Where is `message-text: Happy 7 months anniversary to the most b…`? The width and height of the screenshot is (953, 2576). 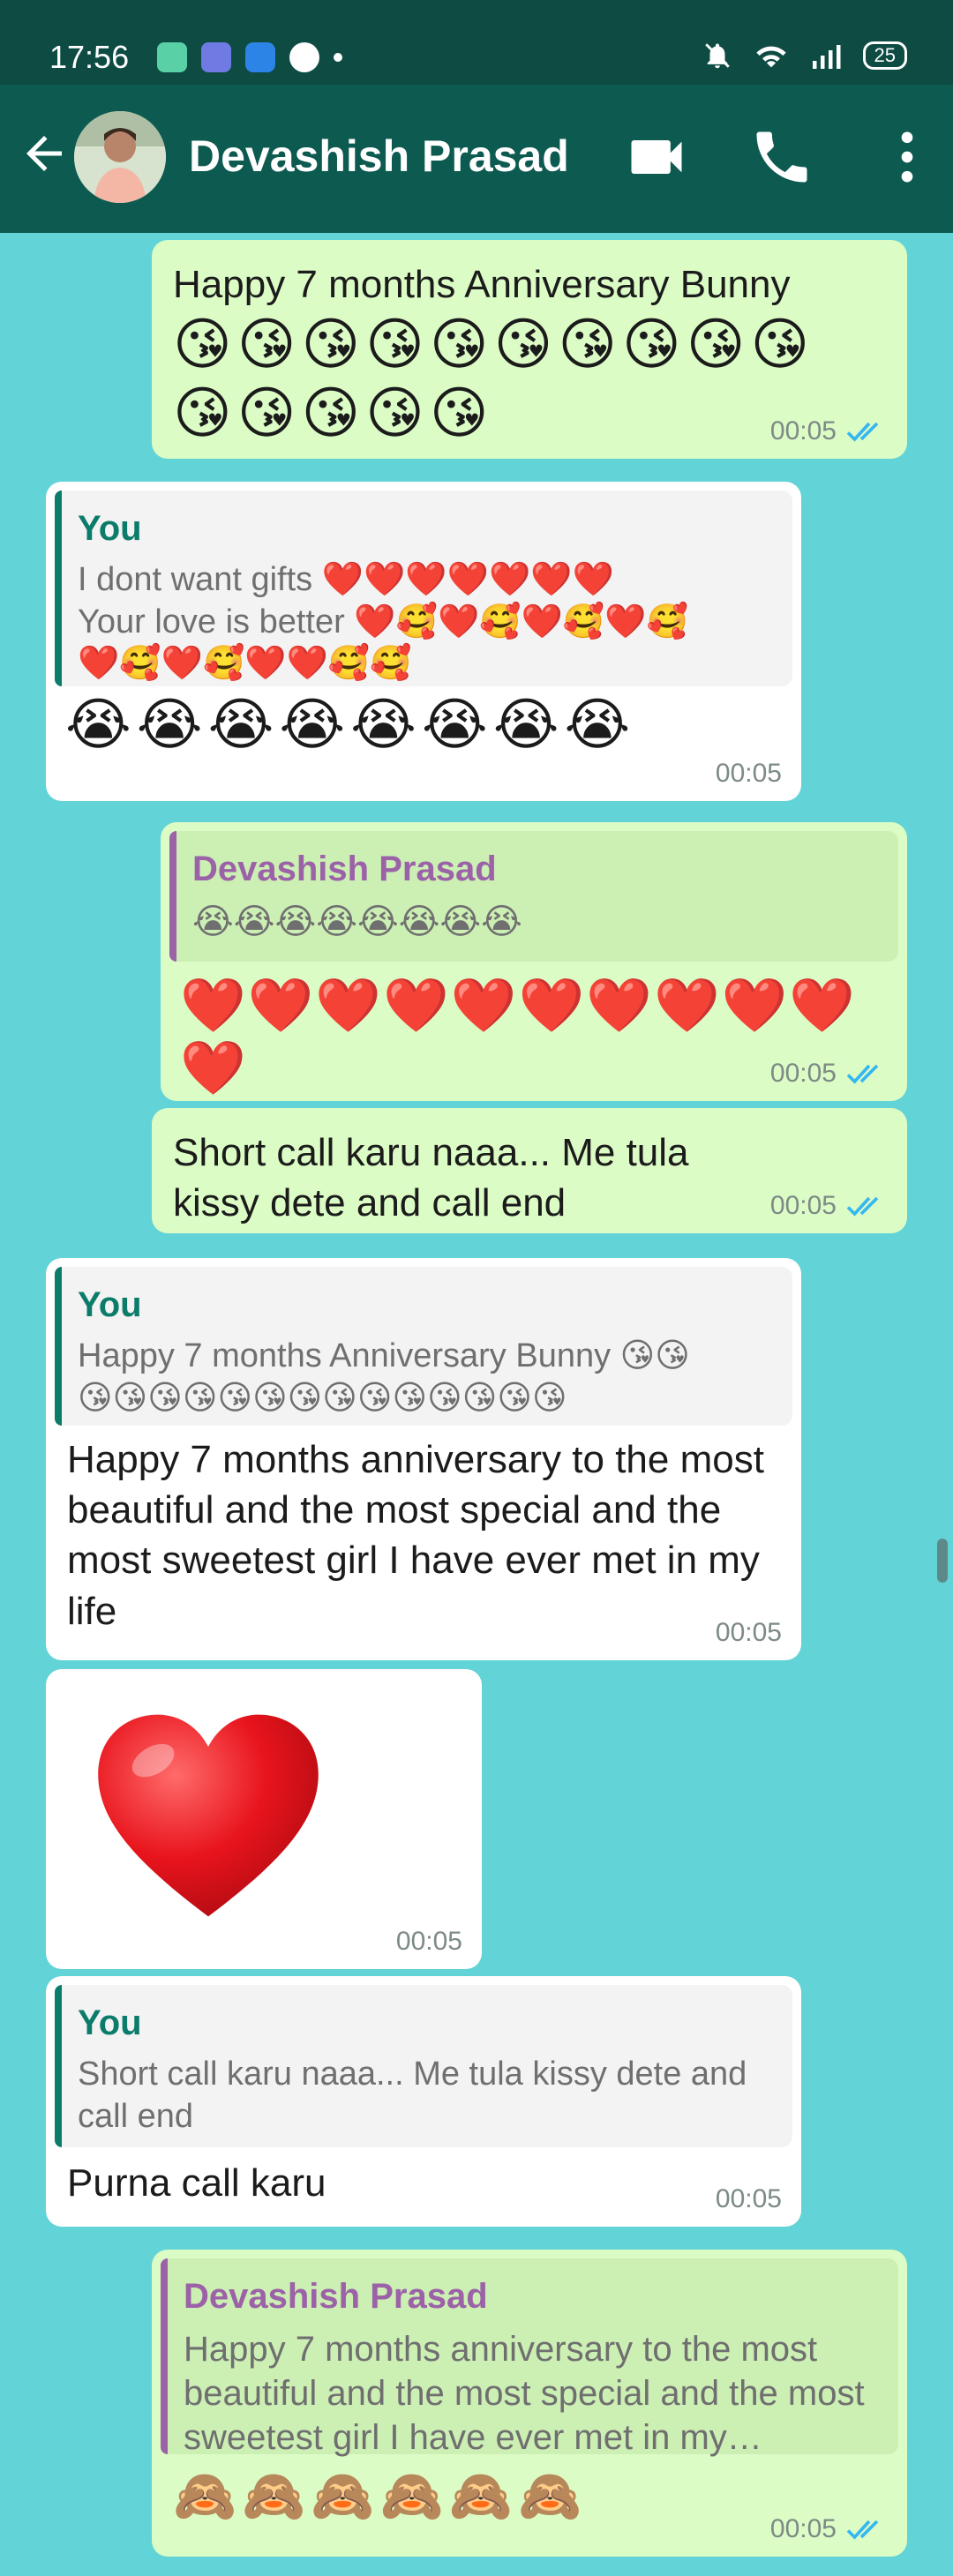
message-text: Happy 7 months anniversary to the most b… is located at coordinates (415, 1536).